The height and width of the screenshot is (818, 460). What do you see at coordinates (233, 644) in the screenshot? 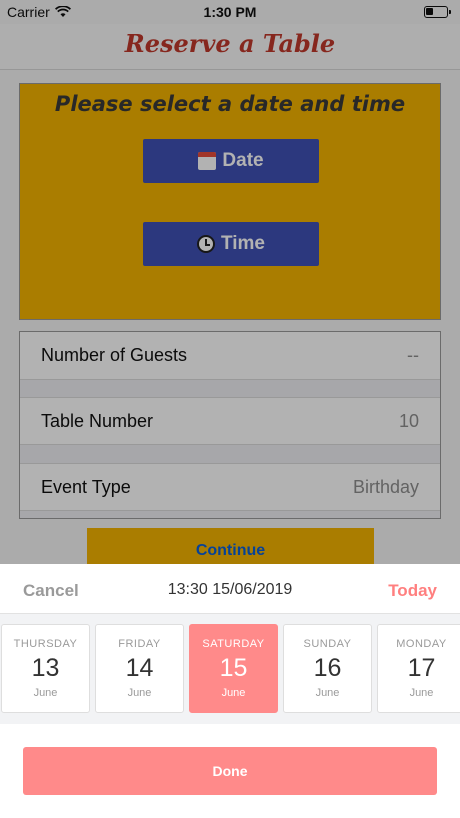
I see `day-weekday: SATURDAY` at bounding box center [233, 644].